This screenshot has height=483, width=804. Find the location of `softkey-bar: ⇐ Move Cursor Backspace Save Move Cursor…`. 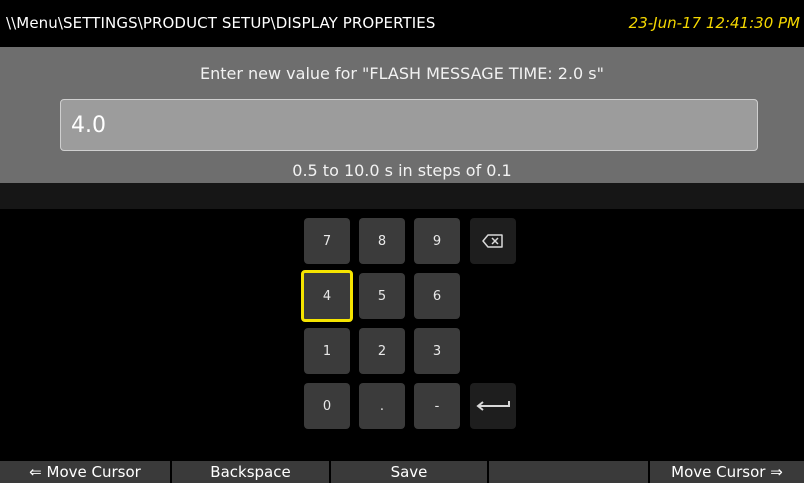

softkey-bar: ⇐ Move Cursor Backspace Save Move Cursor… is located at coordinates (402, 472).